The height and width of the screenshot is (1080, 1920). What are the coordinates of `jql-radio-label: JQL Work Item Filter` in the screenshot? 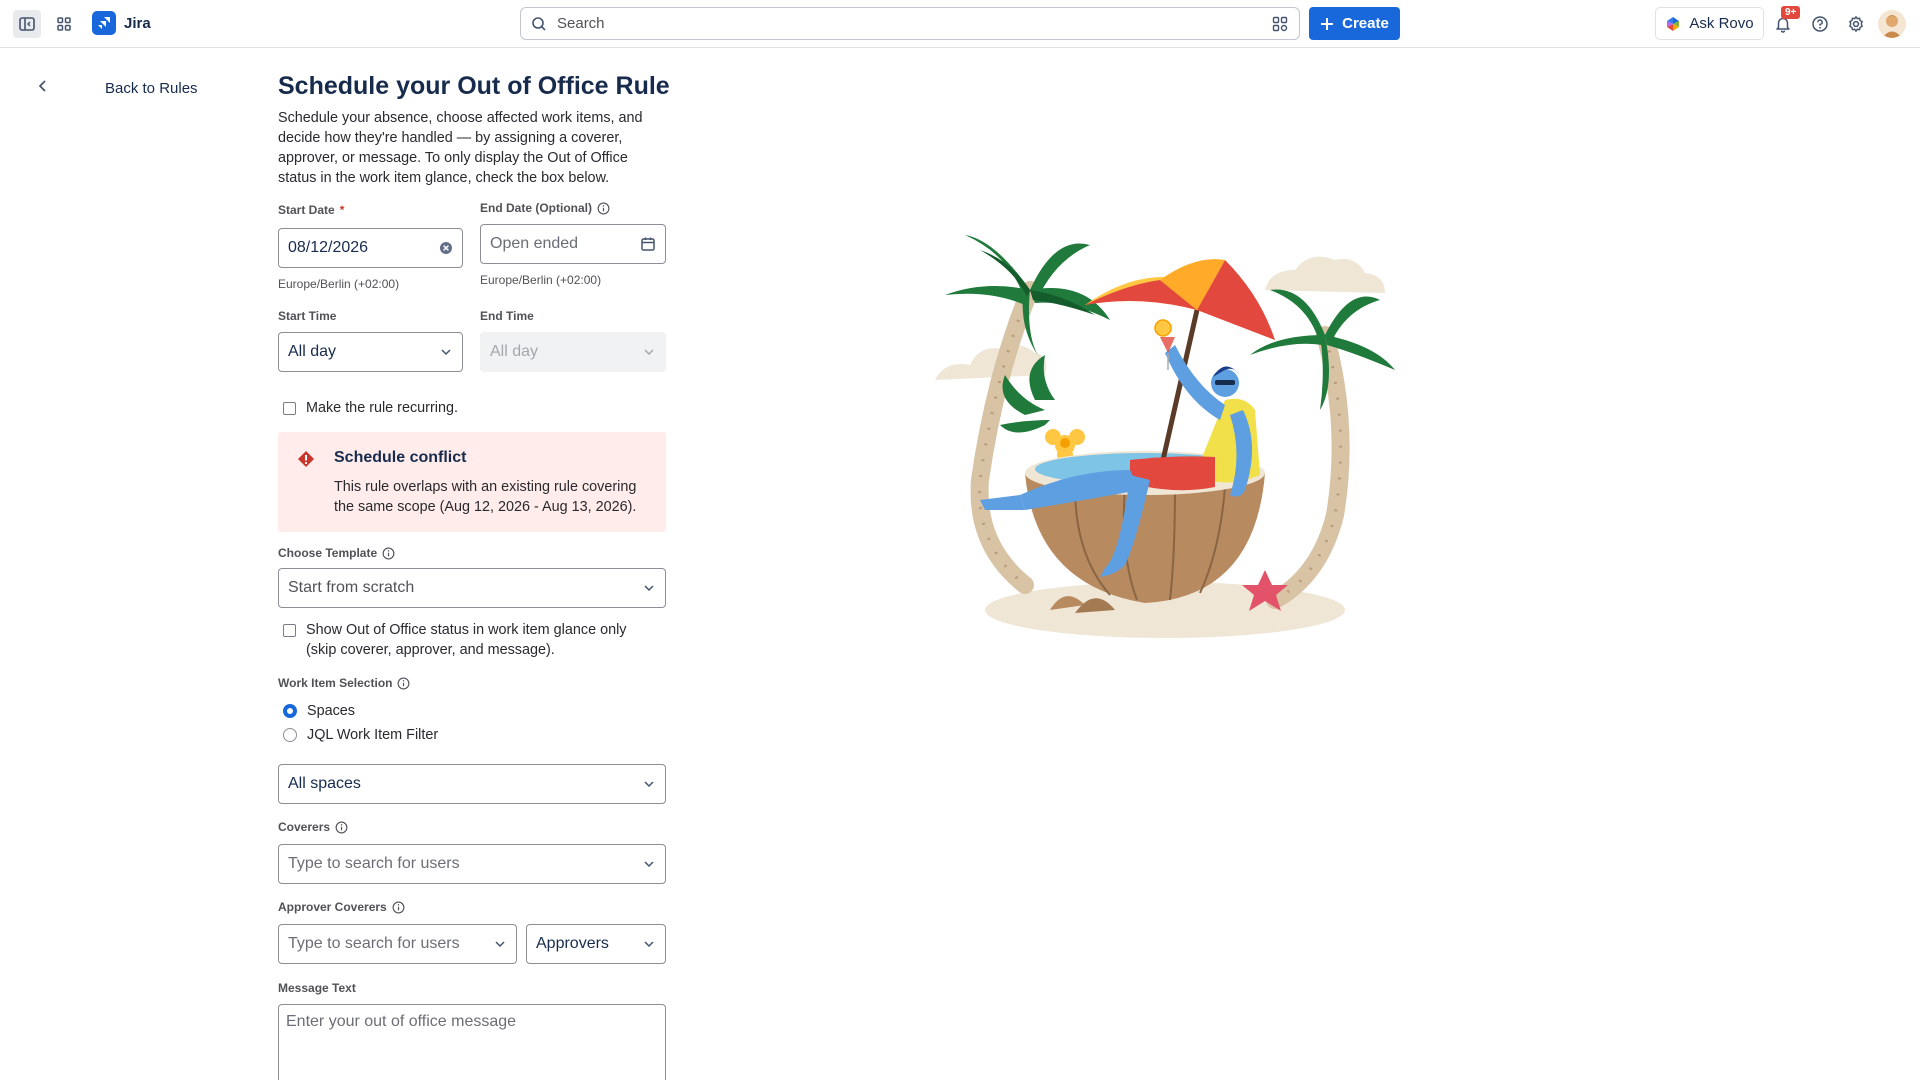 It's located at (373, 735).